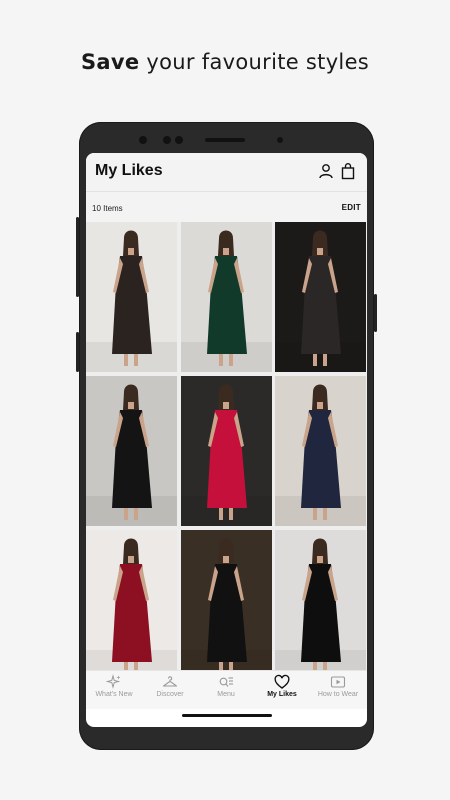 The height and width of the screenshot is (800, 450). What do you see at coordinates (110, 62) in the screenshot?
I see `headline-bold: Save` at bounding box center [110, 62].